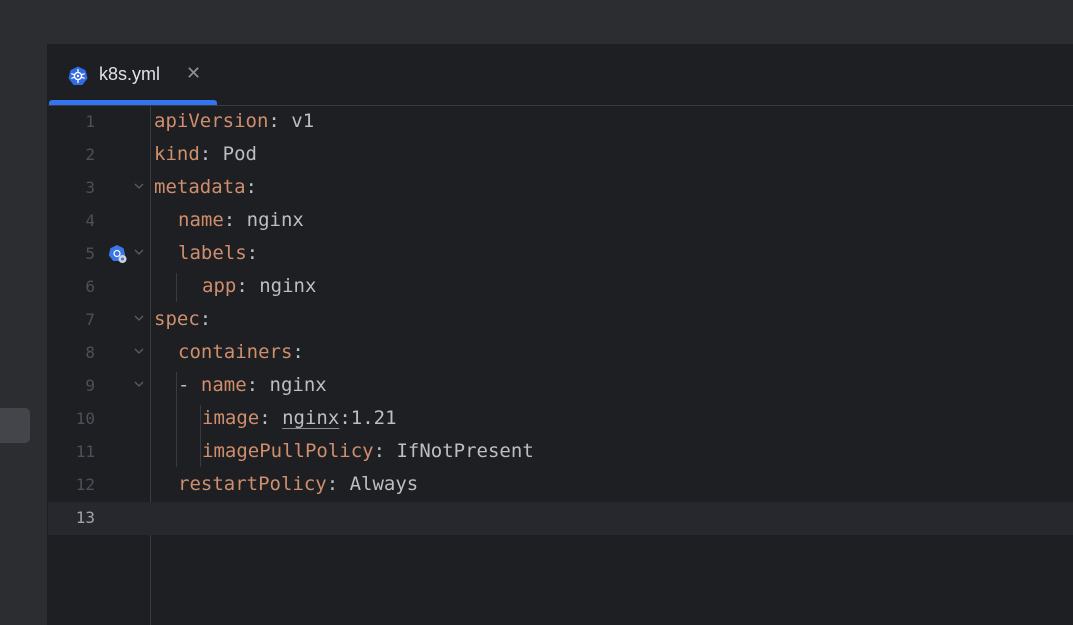 This screenshot has width=1073, height=625. What do you see at coordinates (560, 155) in the screenshot?
I see `code-line: 2 kind: Pod` at bounding box center [560, 155].